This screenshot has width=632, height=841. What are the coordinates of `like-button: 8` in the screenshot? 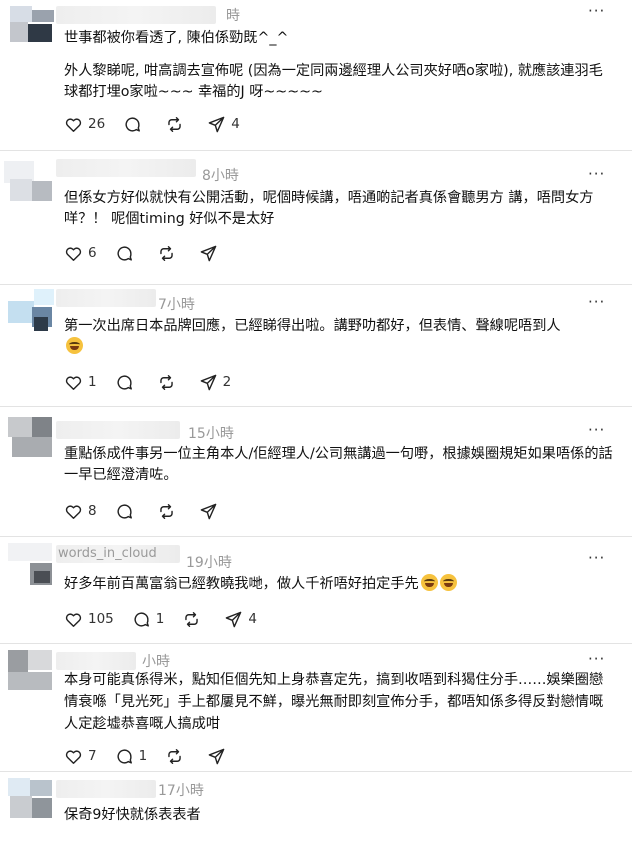 It's located at (80, 511).